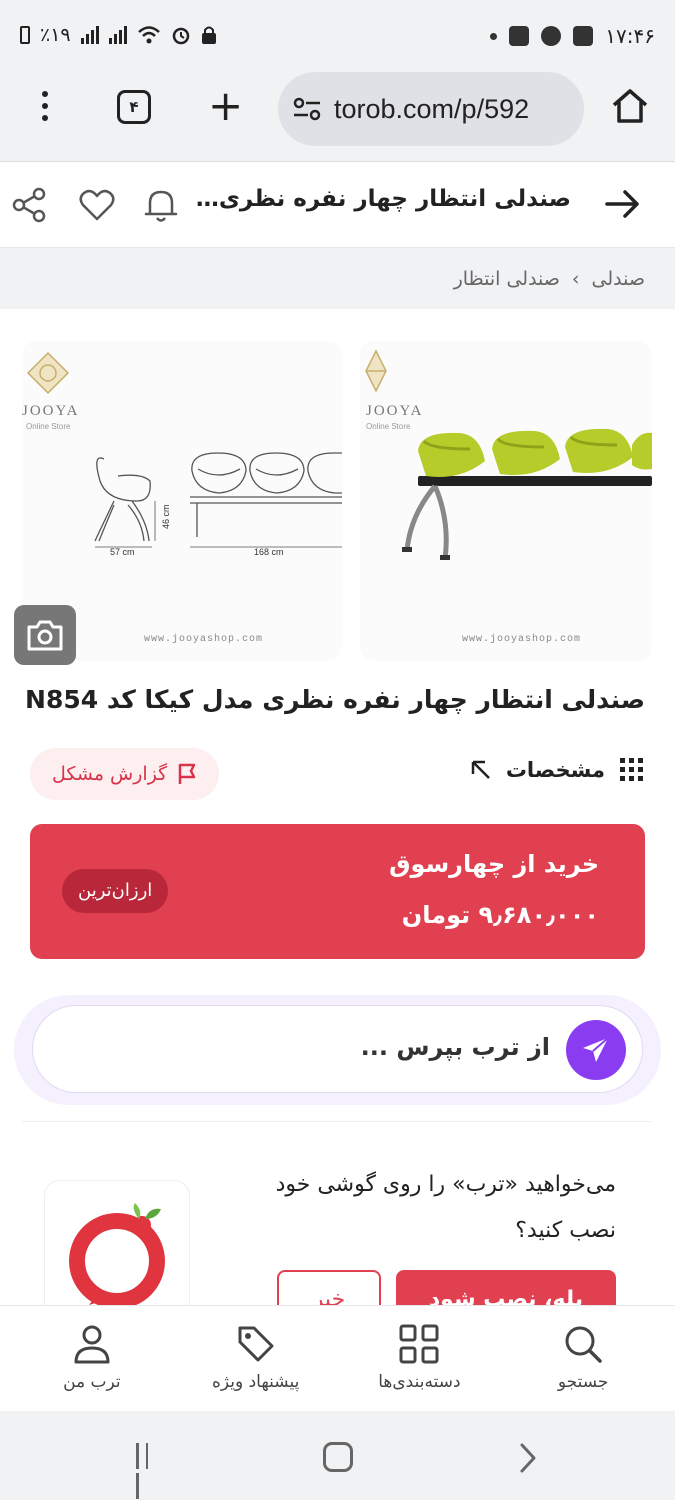  I want to click on camera-search-button, so click(45, 635).